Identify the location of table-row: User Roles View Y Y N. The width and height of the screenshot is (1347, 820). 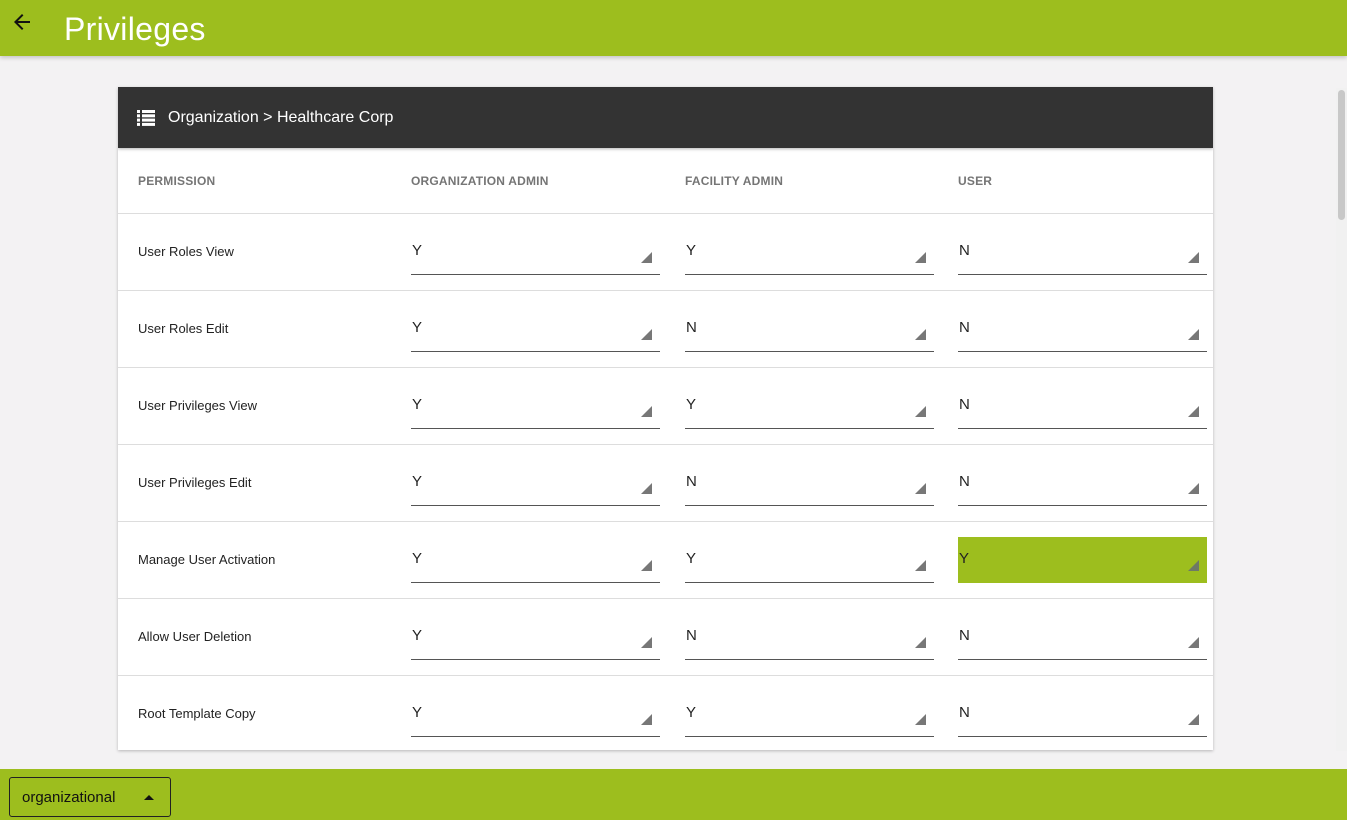
(665, 252).